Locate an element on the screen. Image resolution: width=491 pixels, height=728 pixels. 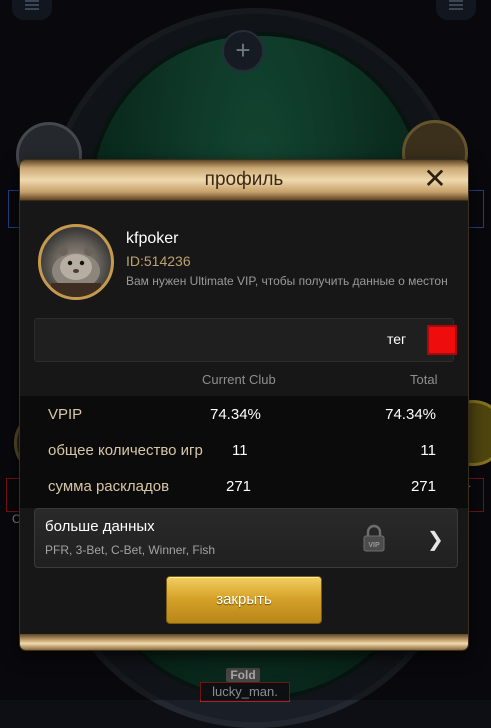
close-button: закрыть is located at coordinates (244, 600).